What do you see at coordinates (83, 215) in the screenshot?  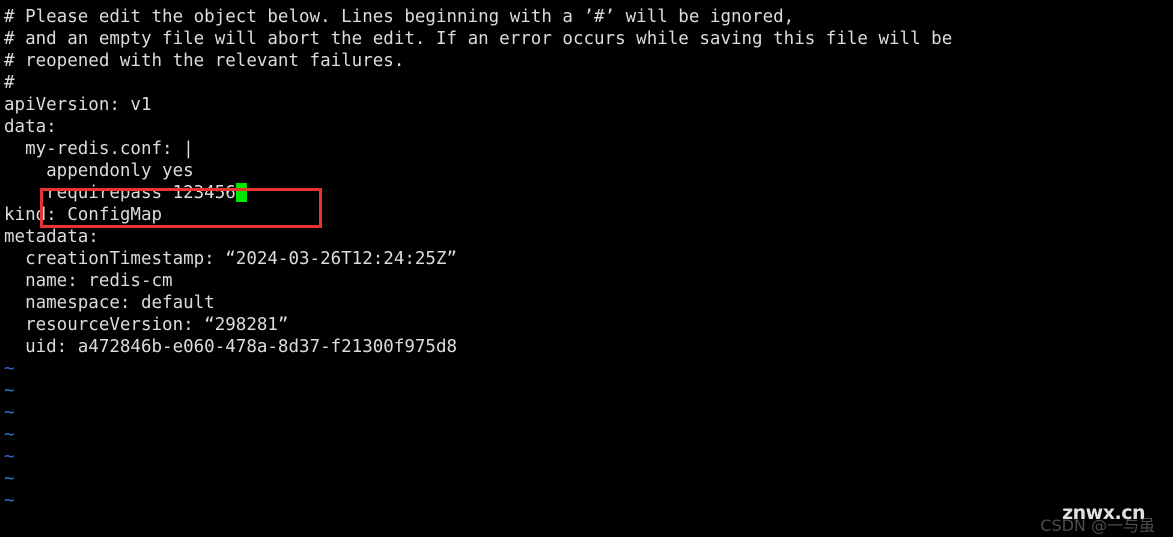 I see `editor-line: kind: ConfigMap` at bounding box center [83, 215].